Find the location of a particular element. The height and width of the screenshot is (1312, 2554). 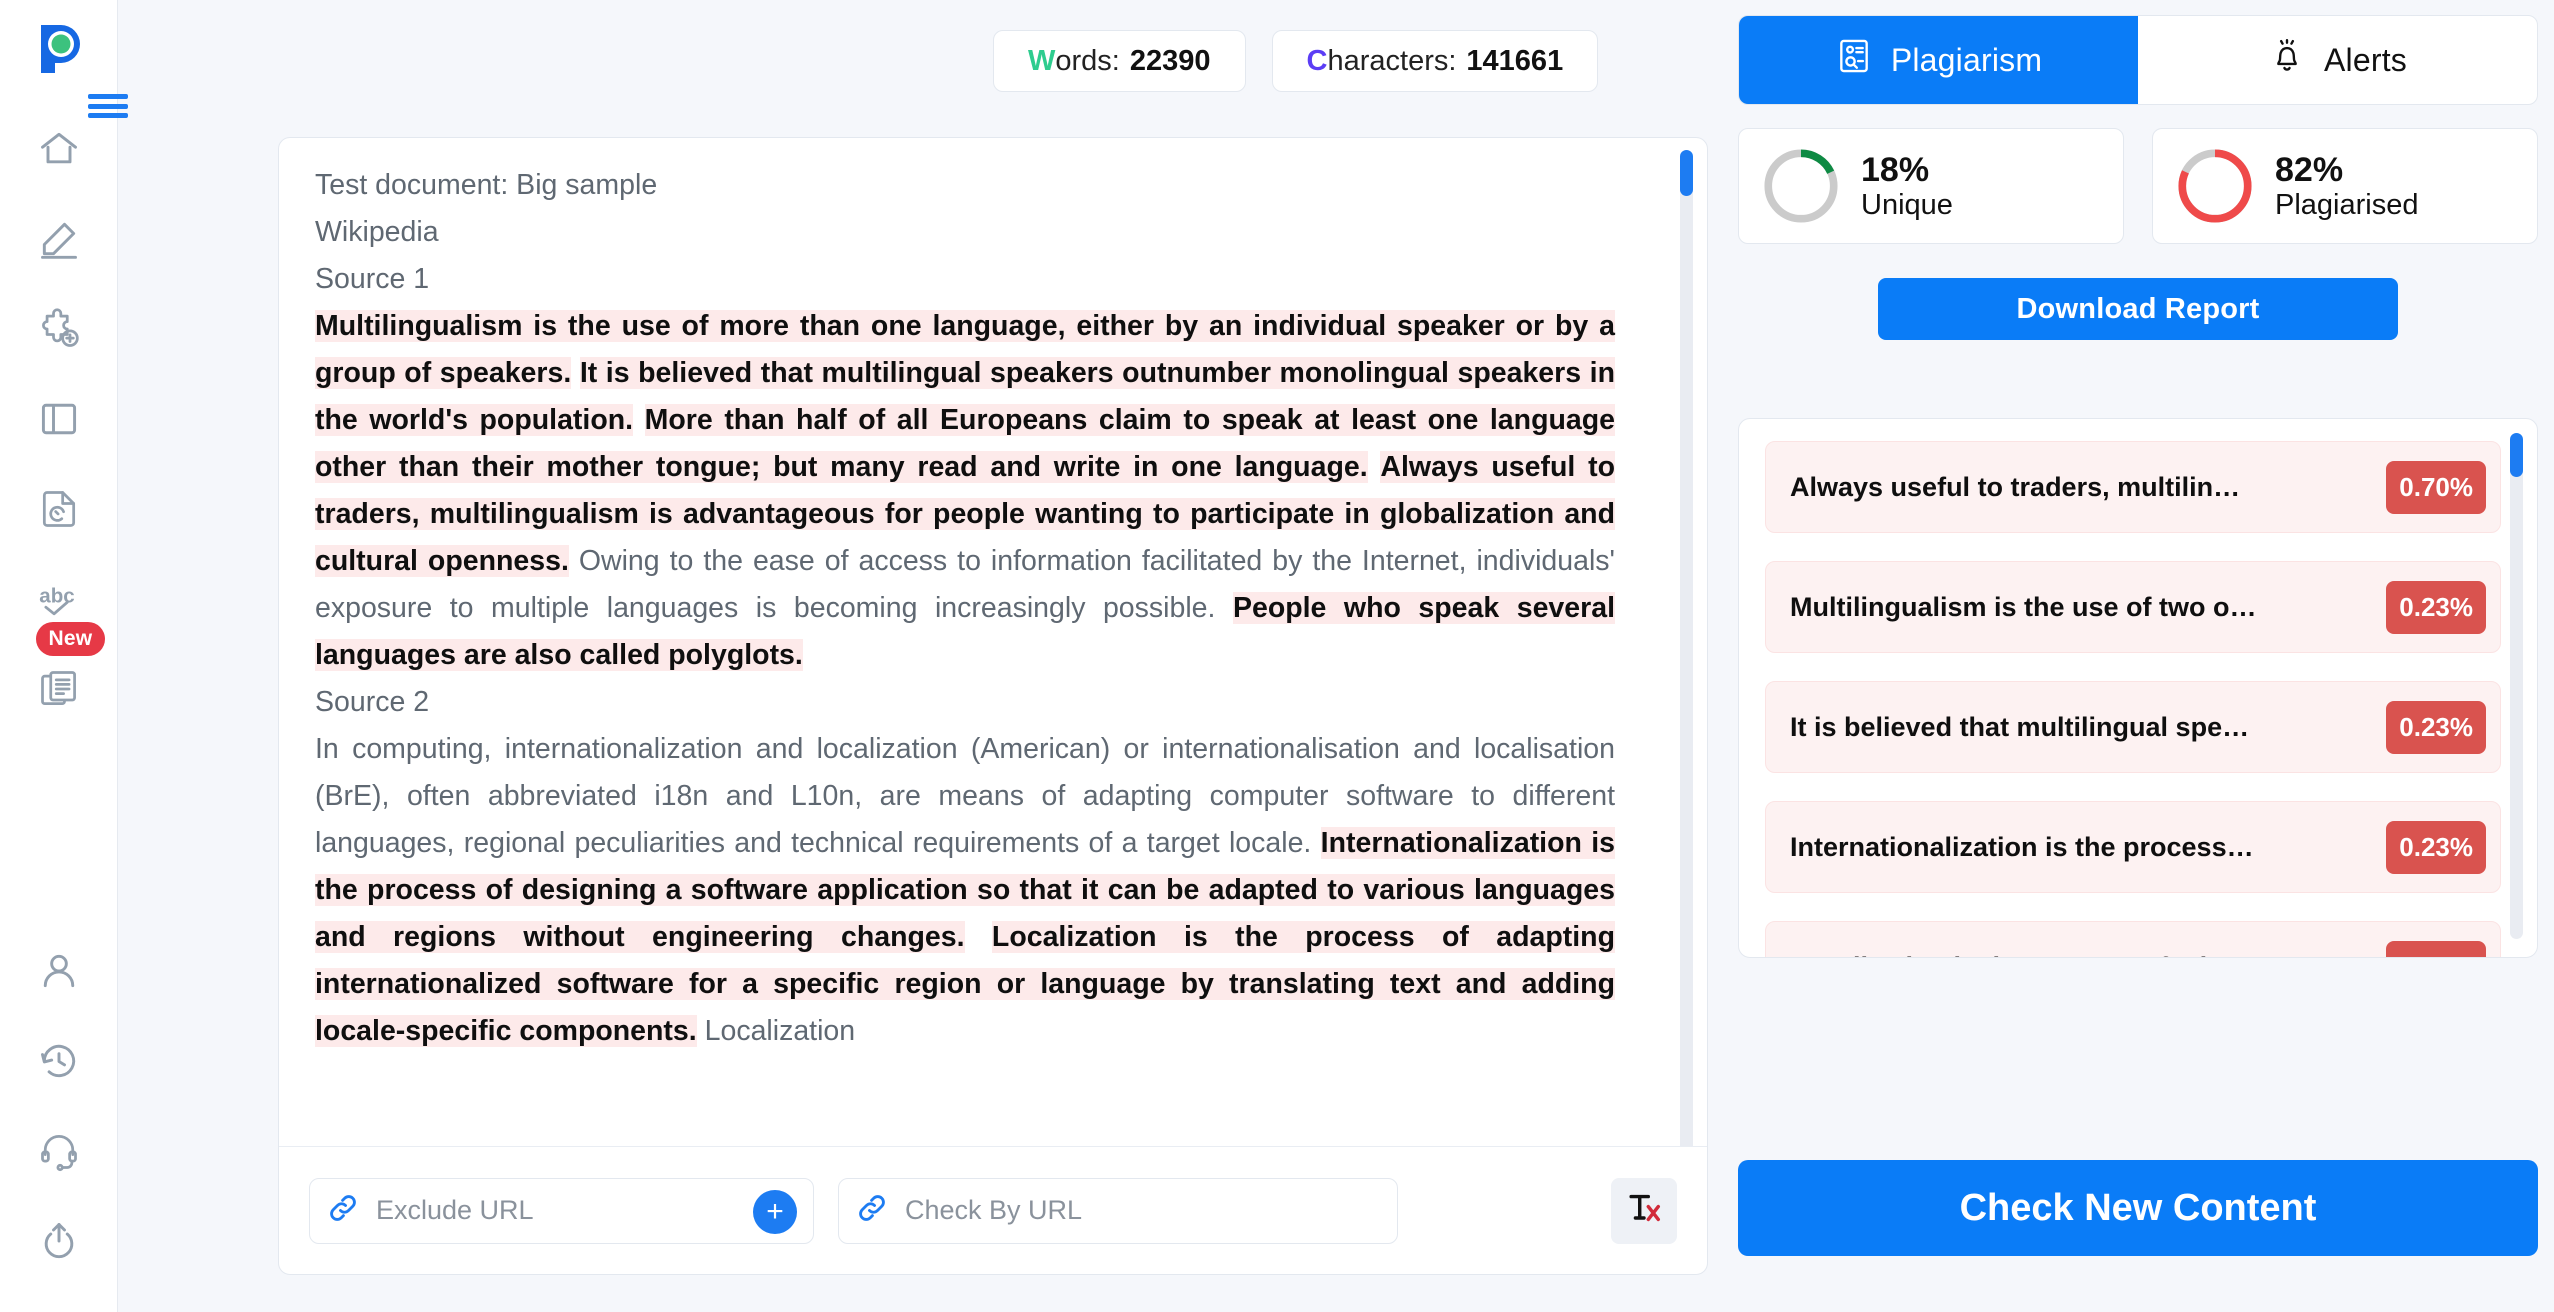

bell-alert-icon is located at coordinates (2287, 60).